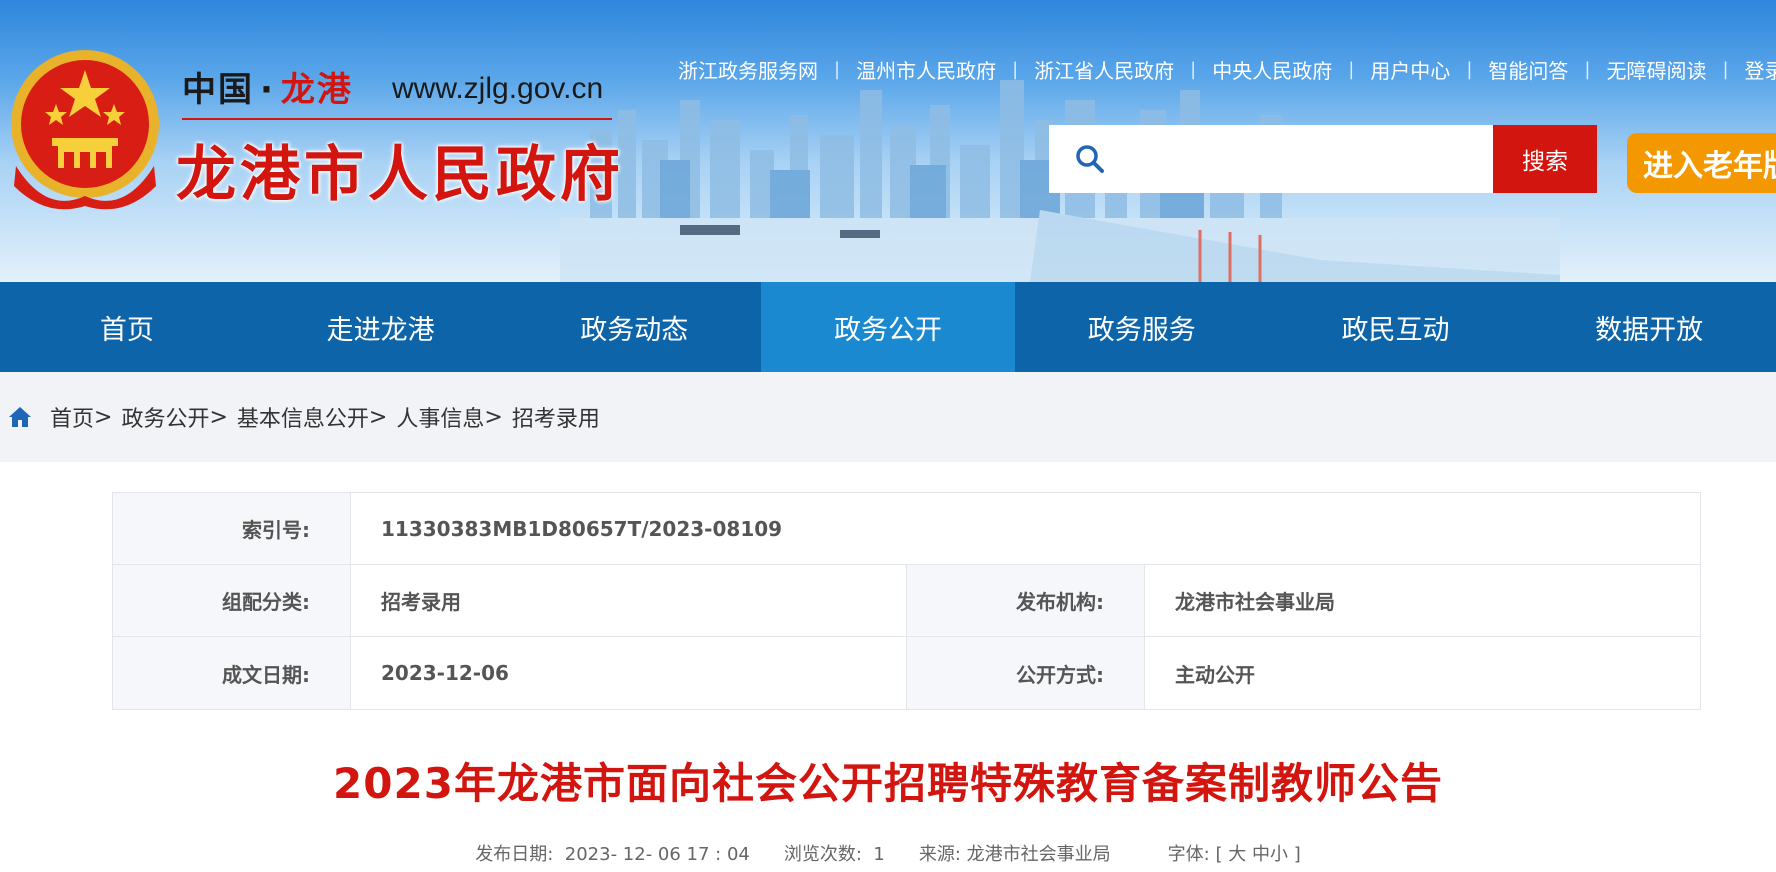 The width and height of the screenshot is (1776, 872). I want to click on breadcrumb-personnel-info: 人事信息, so click(440, 417).